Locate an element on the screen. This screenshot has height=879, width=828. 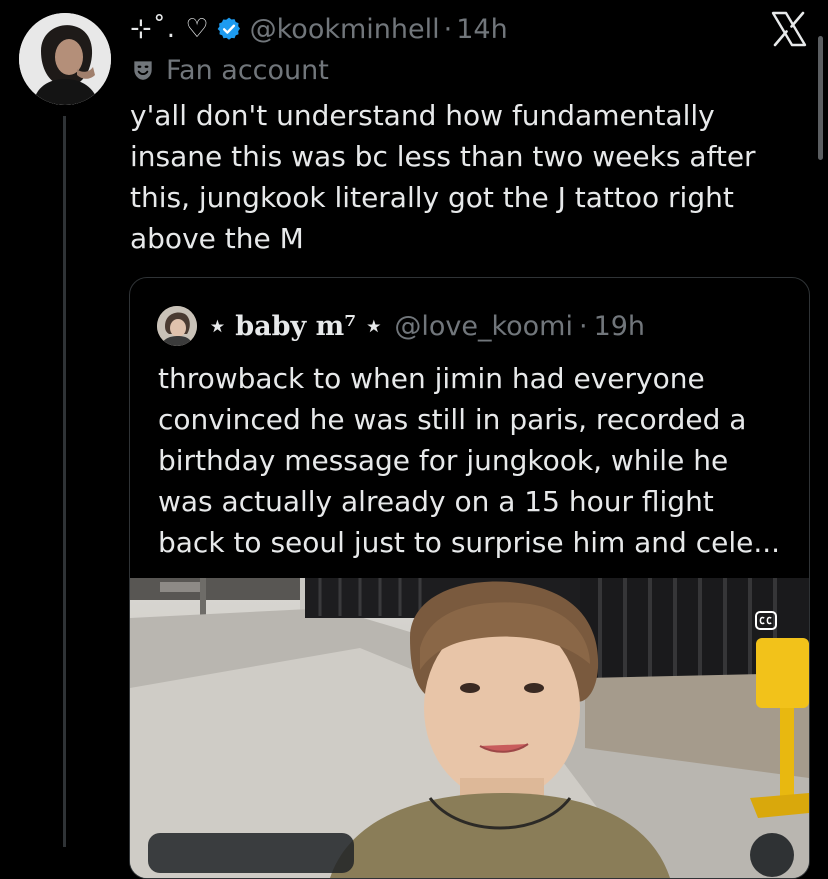
quoted-timestamp: 19h is located at coordinates (619, 326).